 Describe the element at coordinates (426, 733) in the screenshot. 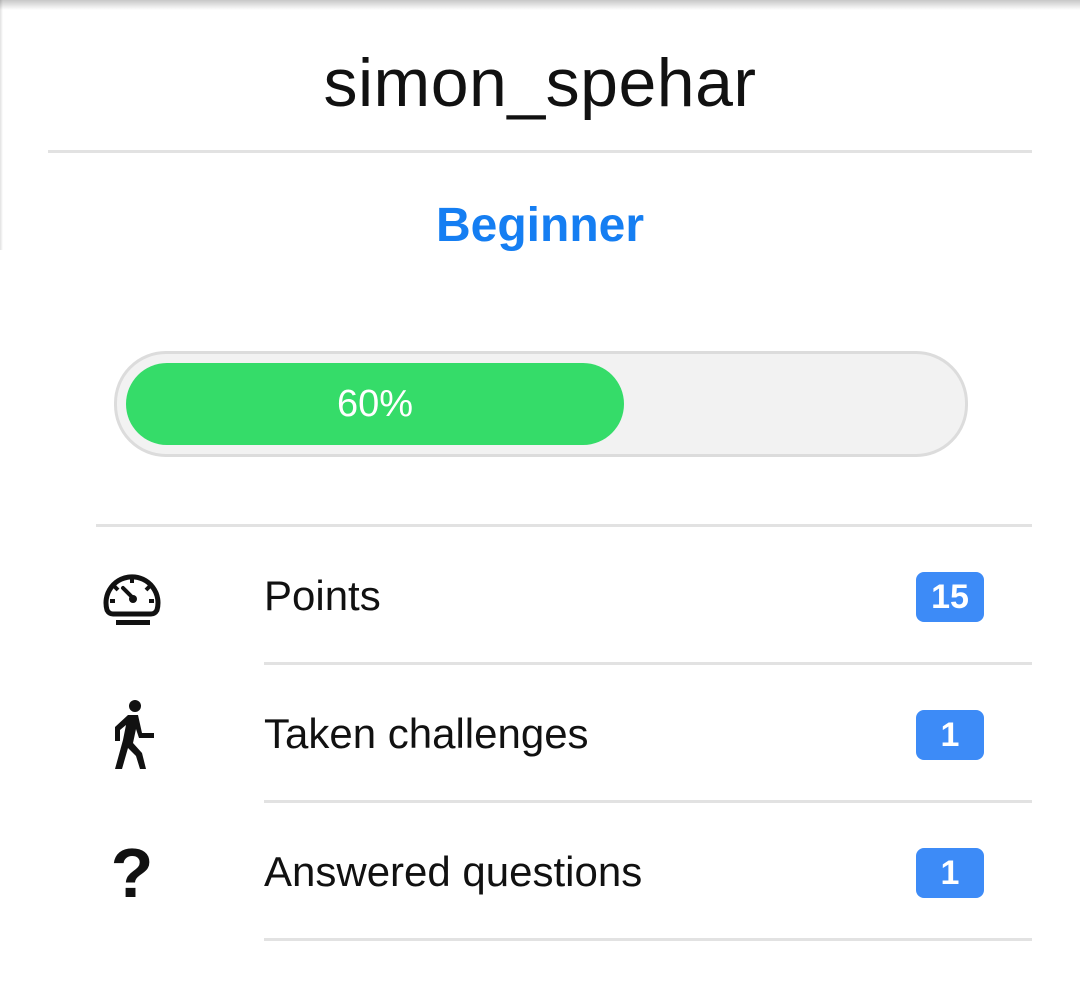

I see `stat-label-taken-challenges: Taken challenges` at that location.